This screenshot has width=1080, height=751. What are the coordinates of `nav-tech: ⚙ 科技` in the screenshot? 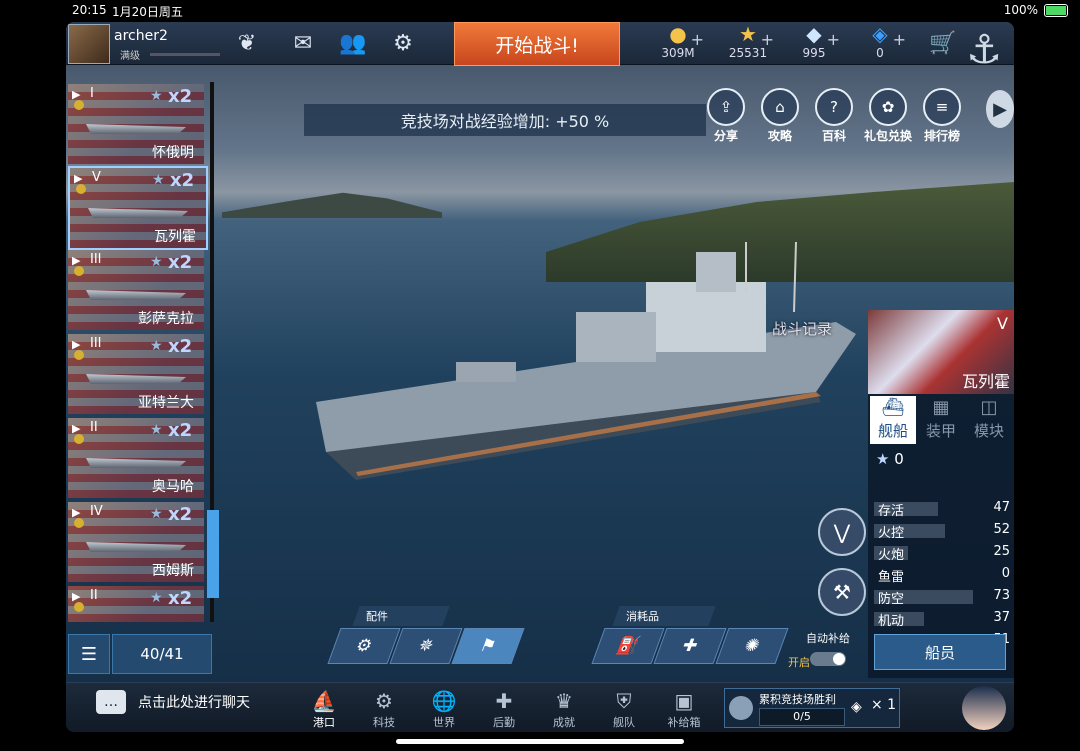 It's located at (384, 709).